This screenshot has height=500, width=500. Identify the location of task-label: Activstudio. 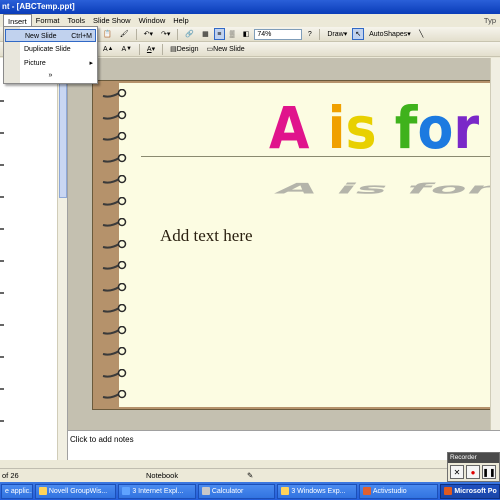
(389, 491).